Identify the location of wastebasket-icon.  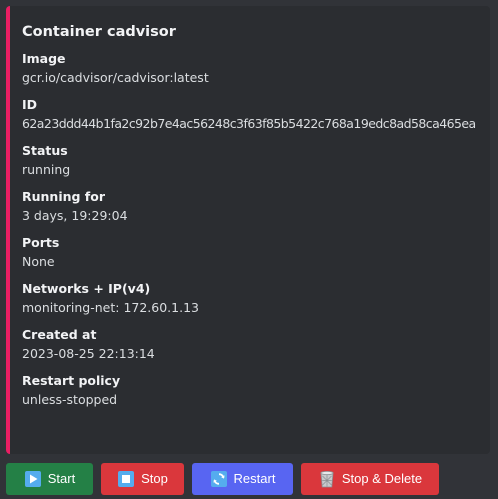
(327, 479).